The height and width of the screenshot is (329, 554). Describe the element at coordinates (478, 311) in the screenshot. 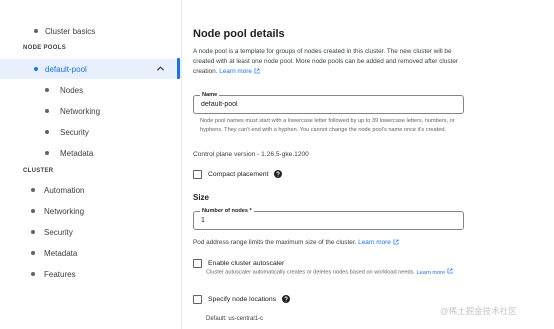

I see `watermark: @稀土掘金技术社区` at that location.